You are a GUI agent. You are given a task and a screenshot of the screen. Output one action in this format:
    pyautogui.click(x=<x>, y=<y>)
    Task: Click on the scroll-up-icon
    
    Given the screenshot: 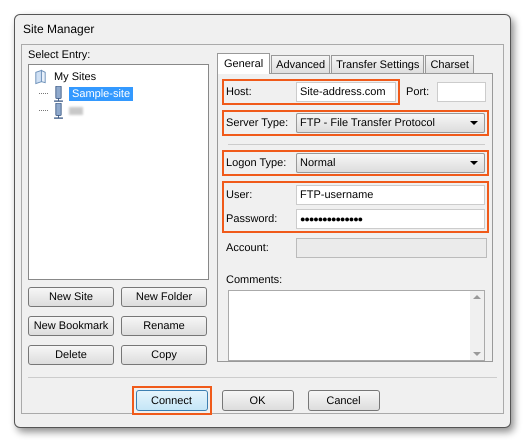 What is the action you would take?
    pyautogui.click(x=477, y=296)
    